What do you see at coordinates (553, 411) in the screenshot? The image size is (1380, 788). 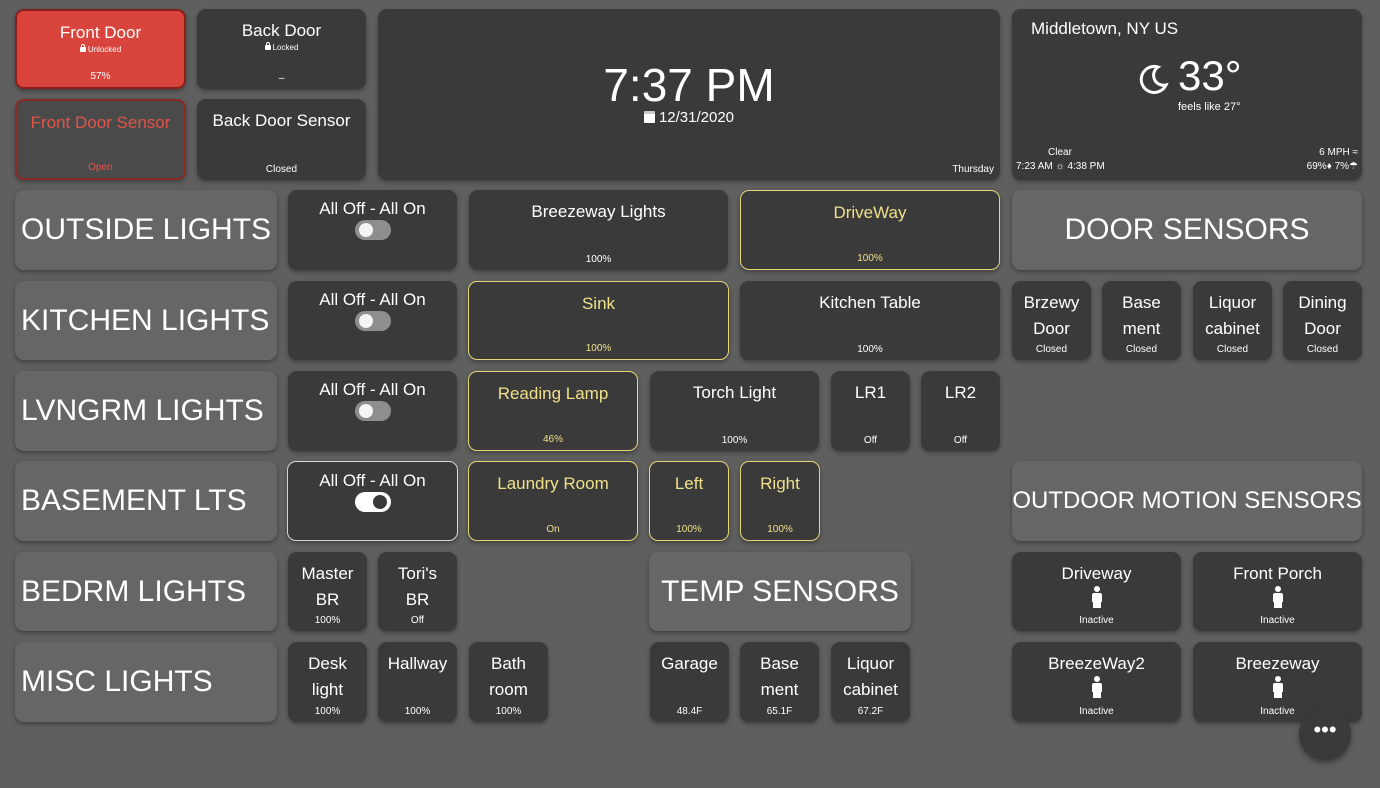 I see `reading-lamp-tile: Reading Lamp 46%` at bounding box center [553, 411].